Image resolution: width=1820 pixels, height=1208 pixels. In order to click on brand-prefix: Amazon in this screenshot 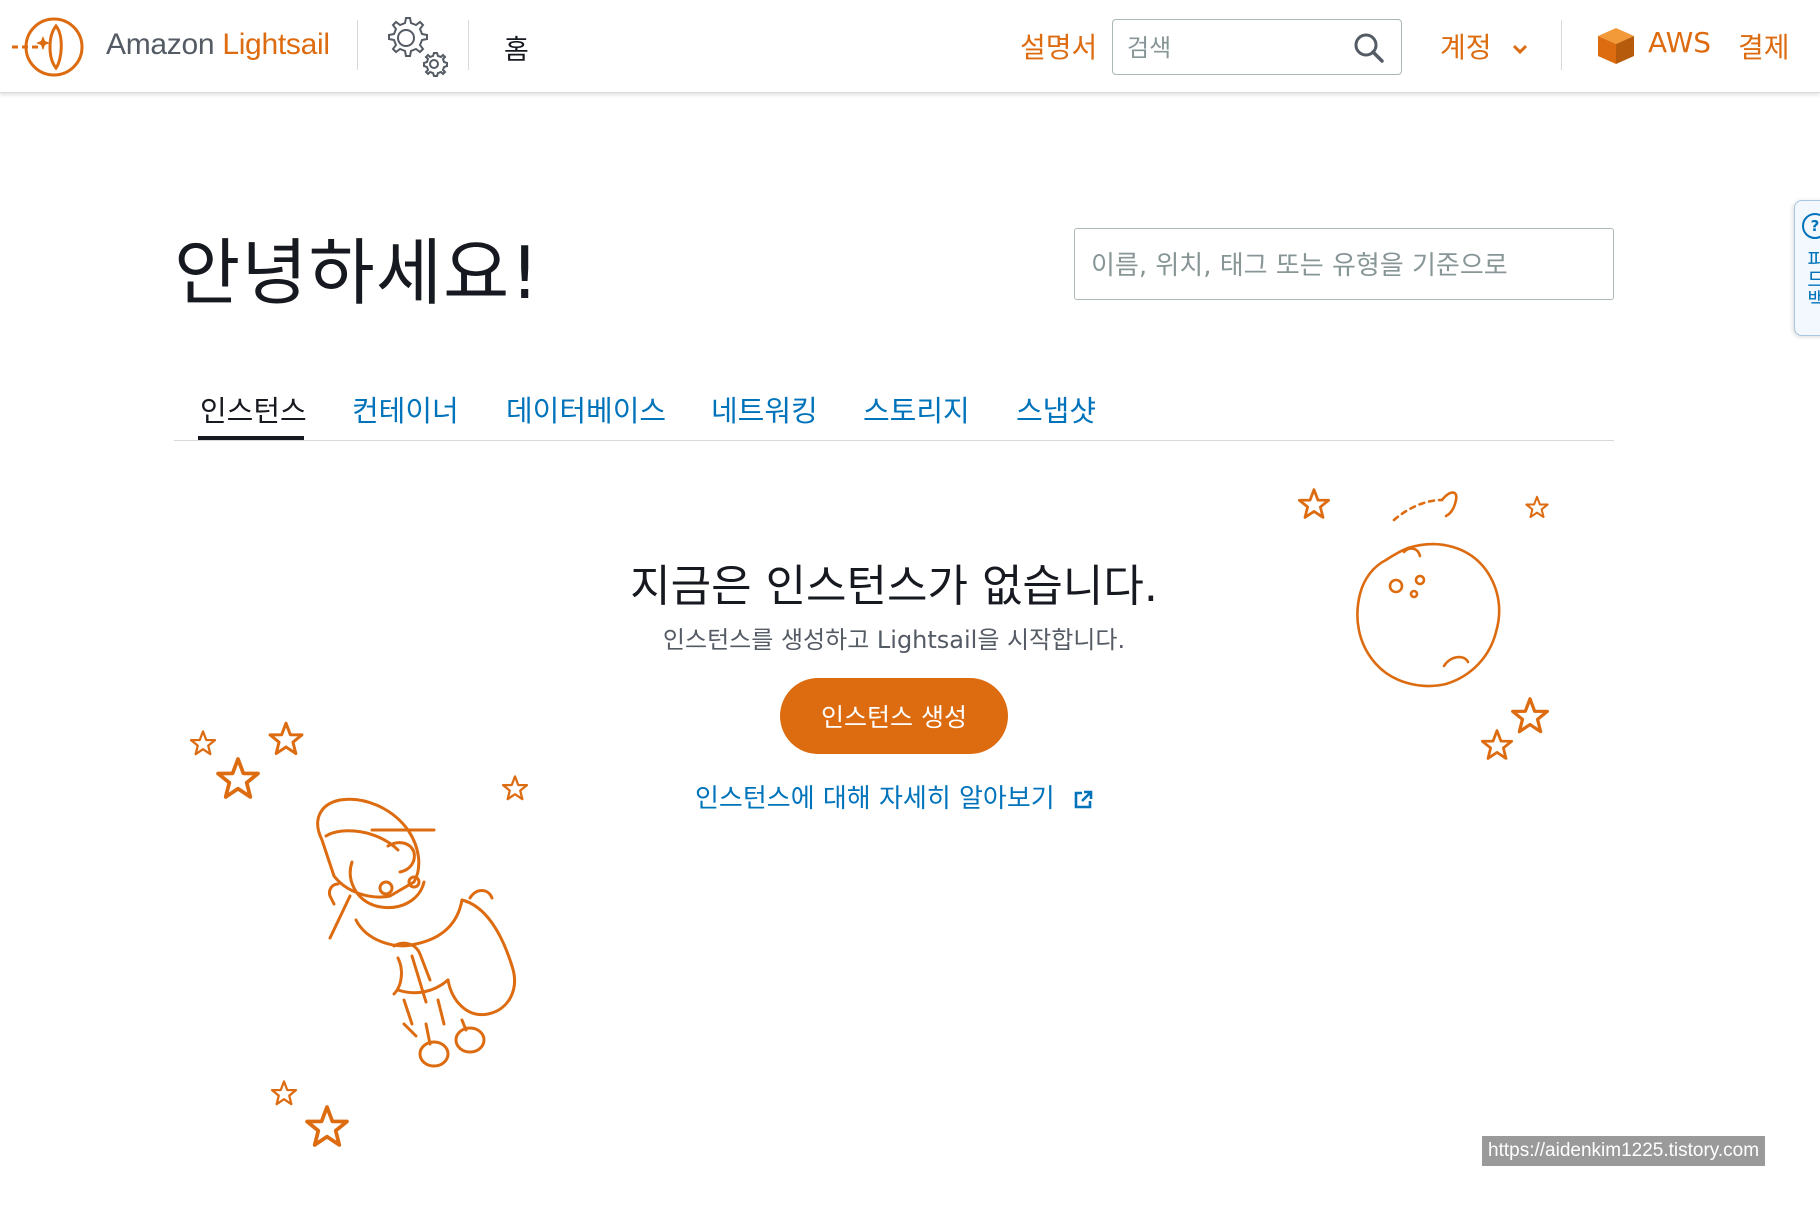, I will do `click(160, 44)`.